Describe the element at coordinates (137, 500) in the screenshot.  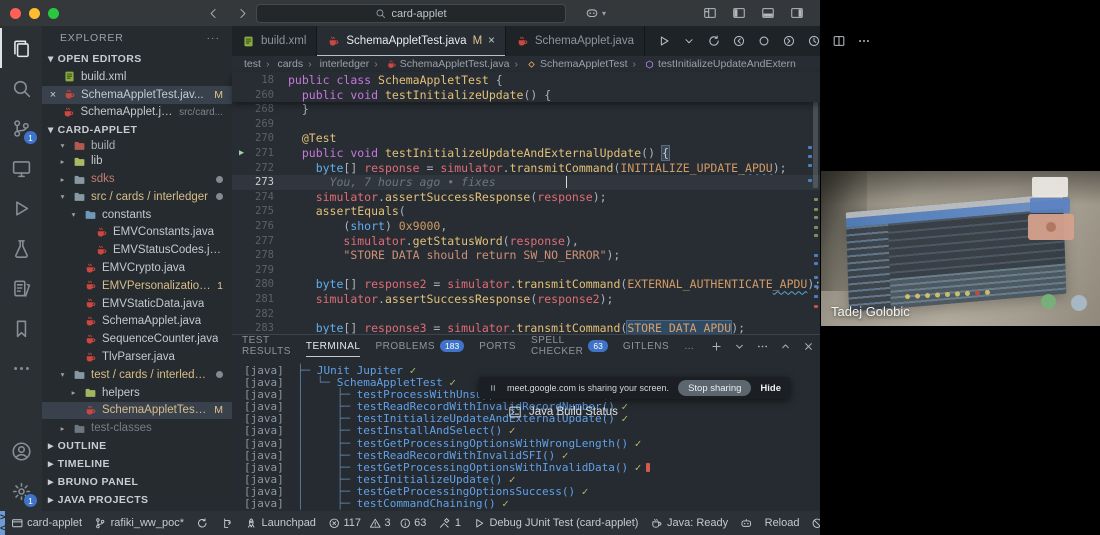
I see `sidebar-section-java-projects: ▸ JAVA PROJECTS` at that location.